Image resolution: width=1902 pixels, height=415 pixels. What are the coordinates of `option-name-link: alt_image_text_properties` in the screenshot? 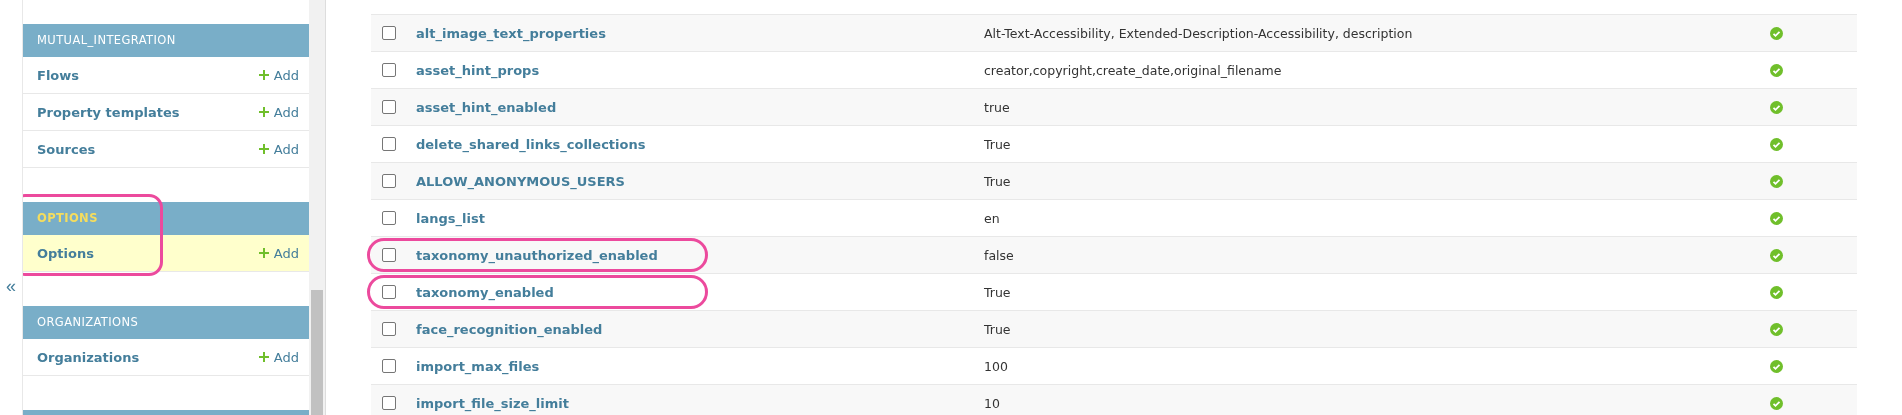 It's located at (700, 33).